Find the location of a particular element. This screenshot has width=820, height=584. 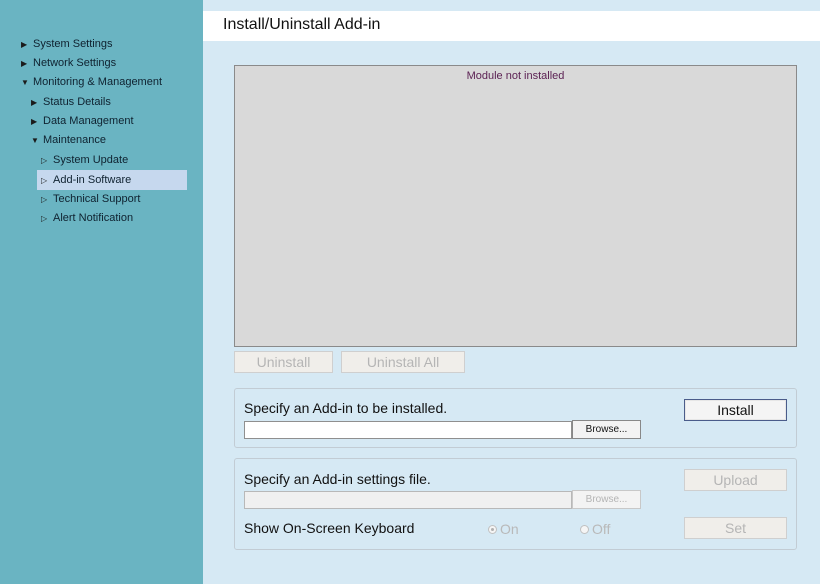

sidebar-item-data-management: ▶ Data Management is located at coordinates (82, 121).